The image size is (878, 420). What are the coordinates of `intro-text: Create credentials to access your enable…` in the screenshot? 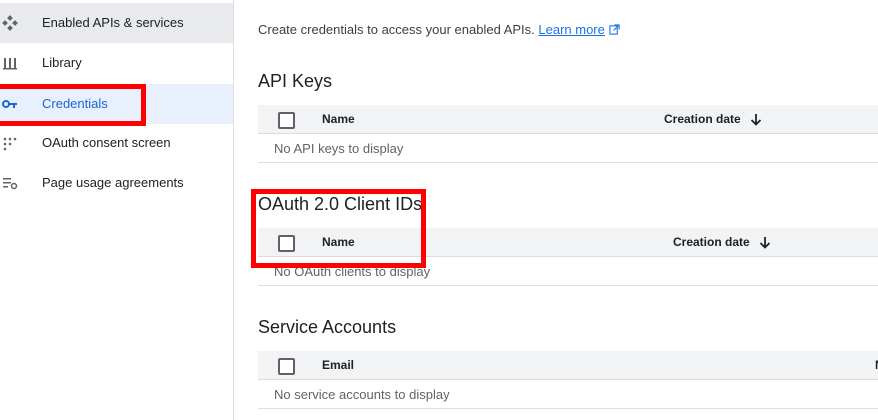 It's located at (439, 29).